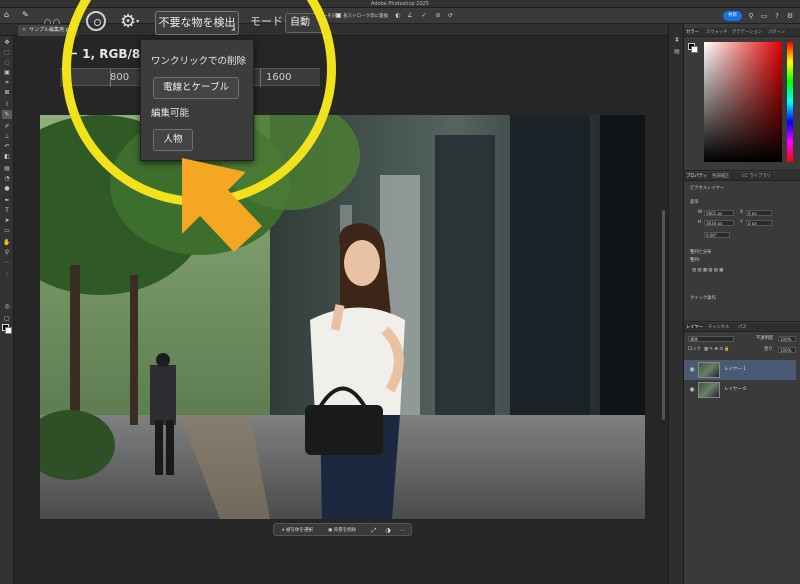 The width and height of the screenshot is (800, 584). I want to click on align-distribute-heading: 整列と分布, so click(701, 252).